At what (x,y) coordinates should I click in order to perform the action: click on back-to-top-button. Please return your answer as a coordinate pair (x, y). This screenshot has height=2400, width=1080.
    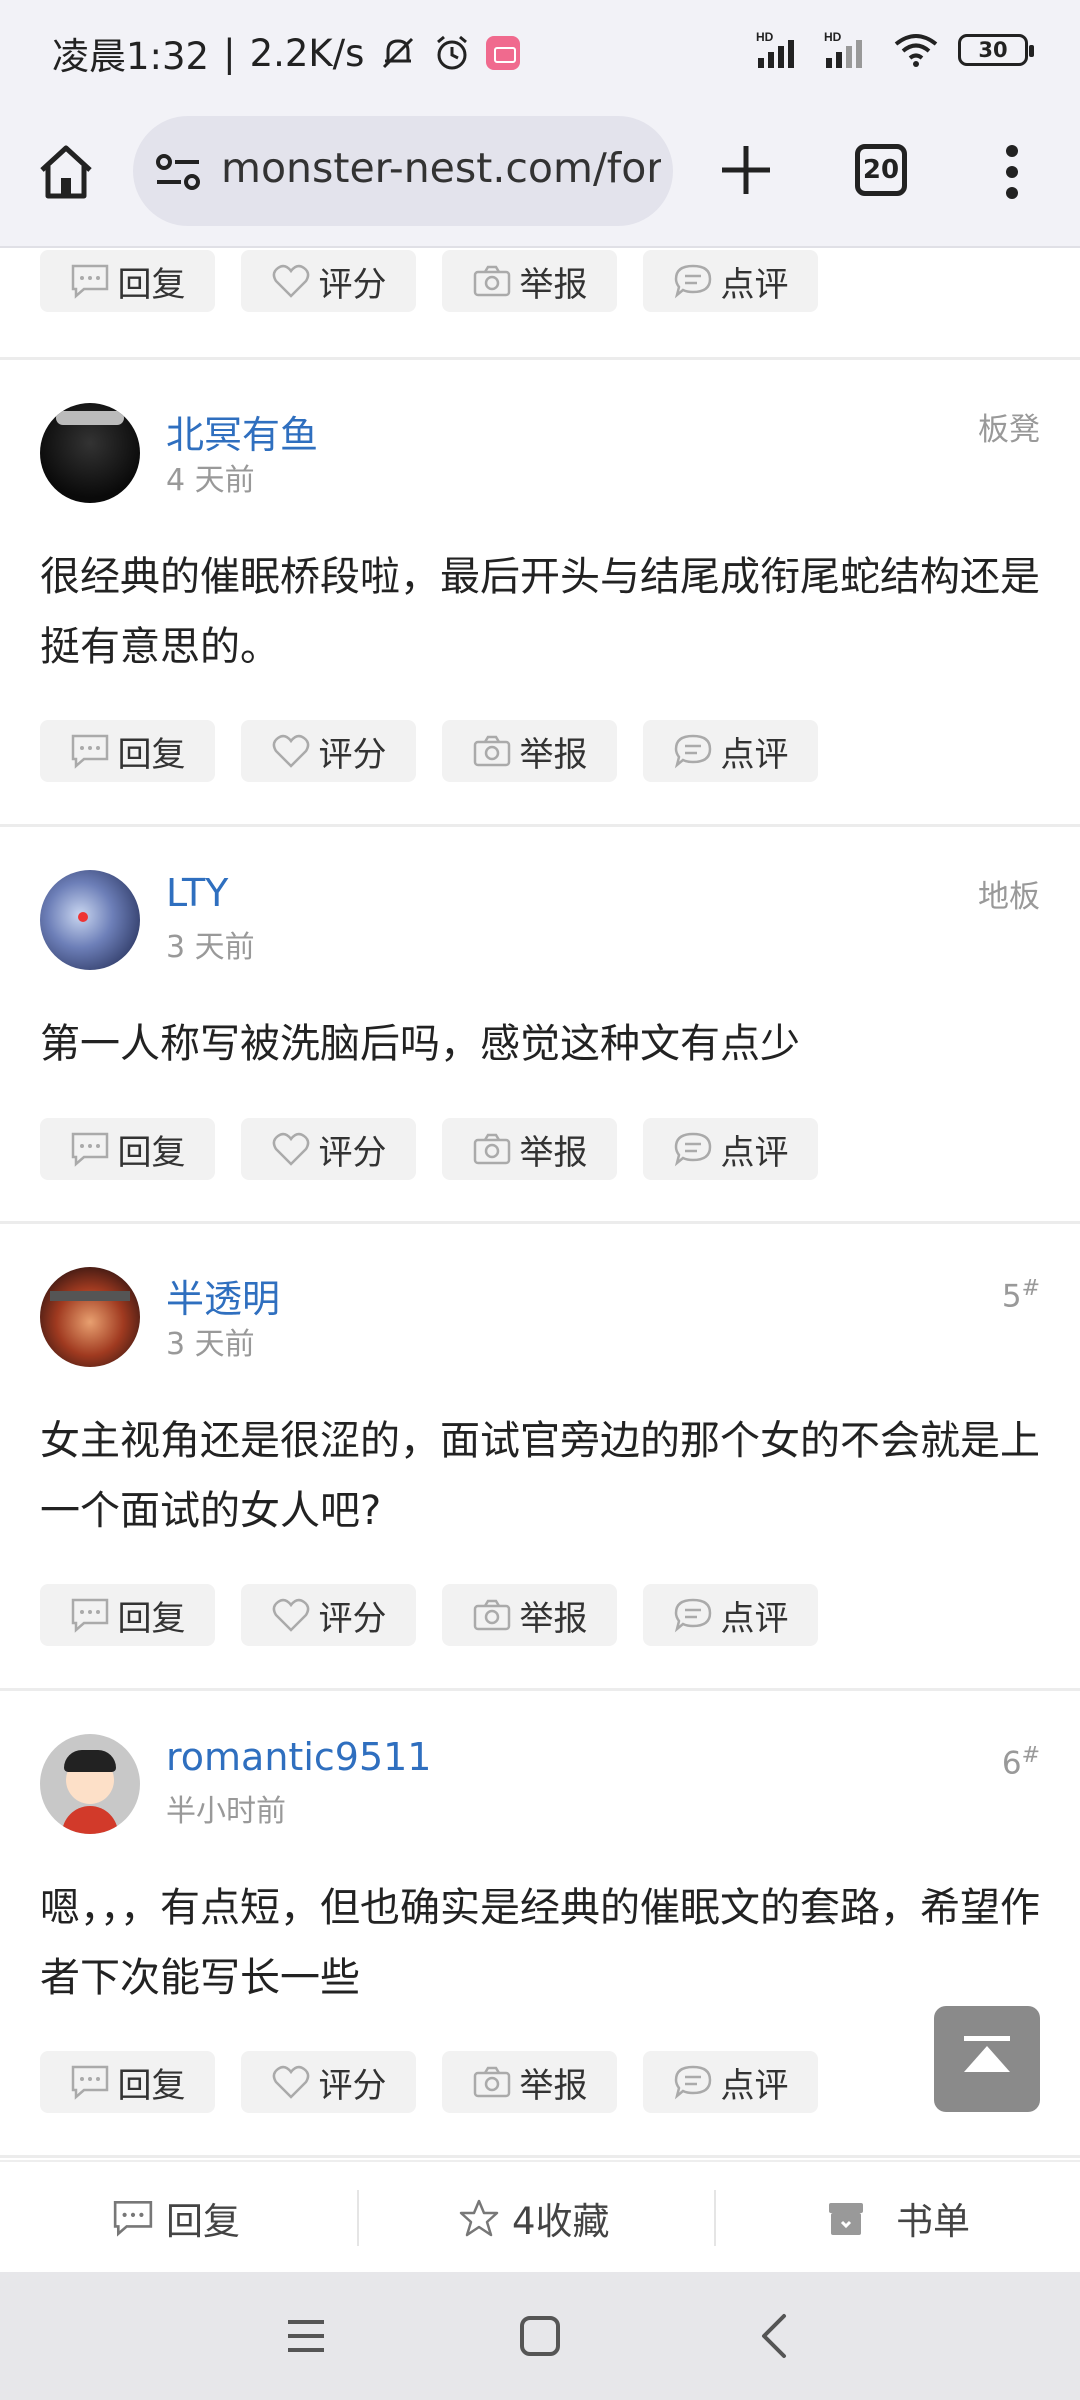
    Looking at the image, I should click on (987, 2059).